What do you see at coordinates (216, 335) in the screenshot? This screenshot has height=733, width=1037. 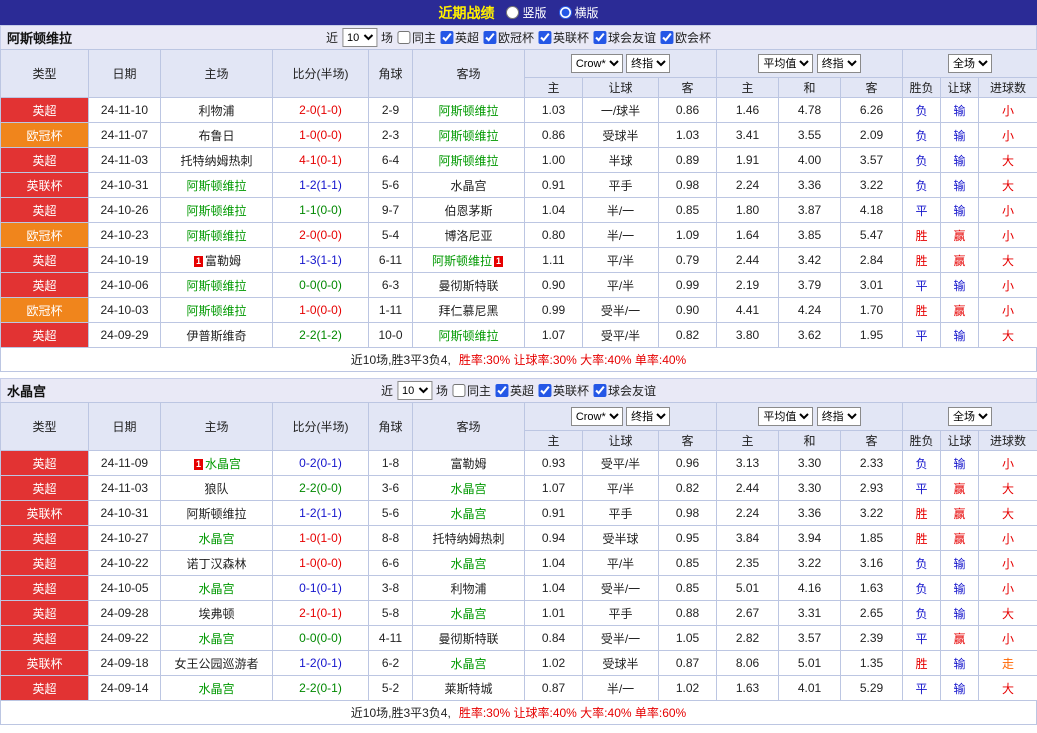 I see `team-cell: 伊普斯维奇` at bounding box center [216, 335].